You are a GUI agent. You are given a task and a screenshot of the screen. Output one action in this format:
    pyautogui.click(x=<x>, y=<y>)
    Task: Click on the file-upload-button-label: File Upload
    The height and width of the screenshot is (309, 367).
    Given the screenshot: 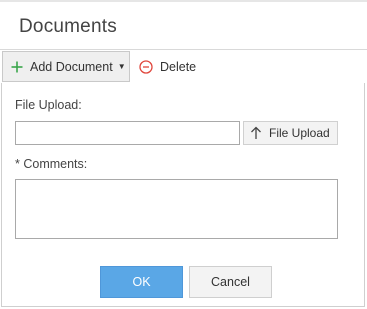 What is the action you would take?
    pyautogui.click(x=299, y=133)
    